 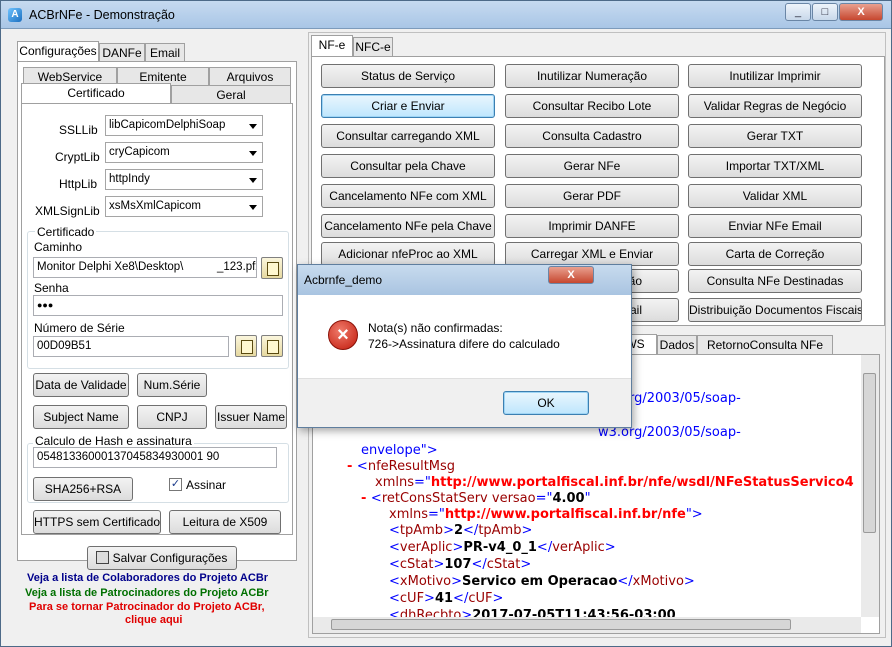 I want to click on action-button: Validar XML, so click(x=775, y=196).